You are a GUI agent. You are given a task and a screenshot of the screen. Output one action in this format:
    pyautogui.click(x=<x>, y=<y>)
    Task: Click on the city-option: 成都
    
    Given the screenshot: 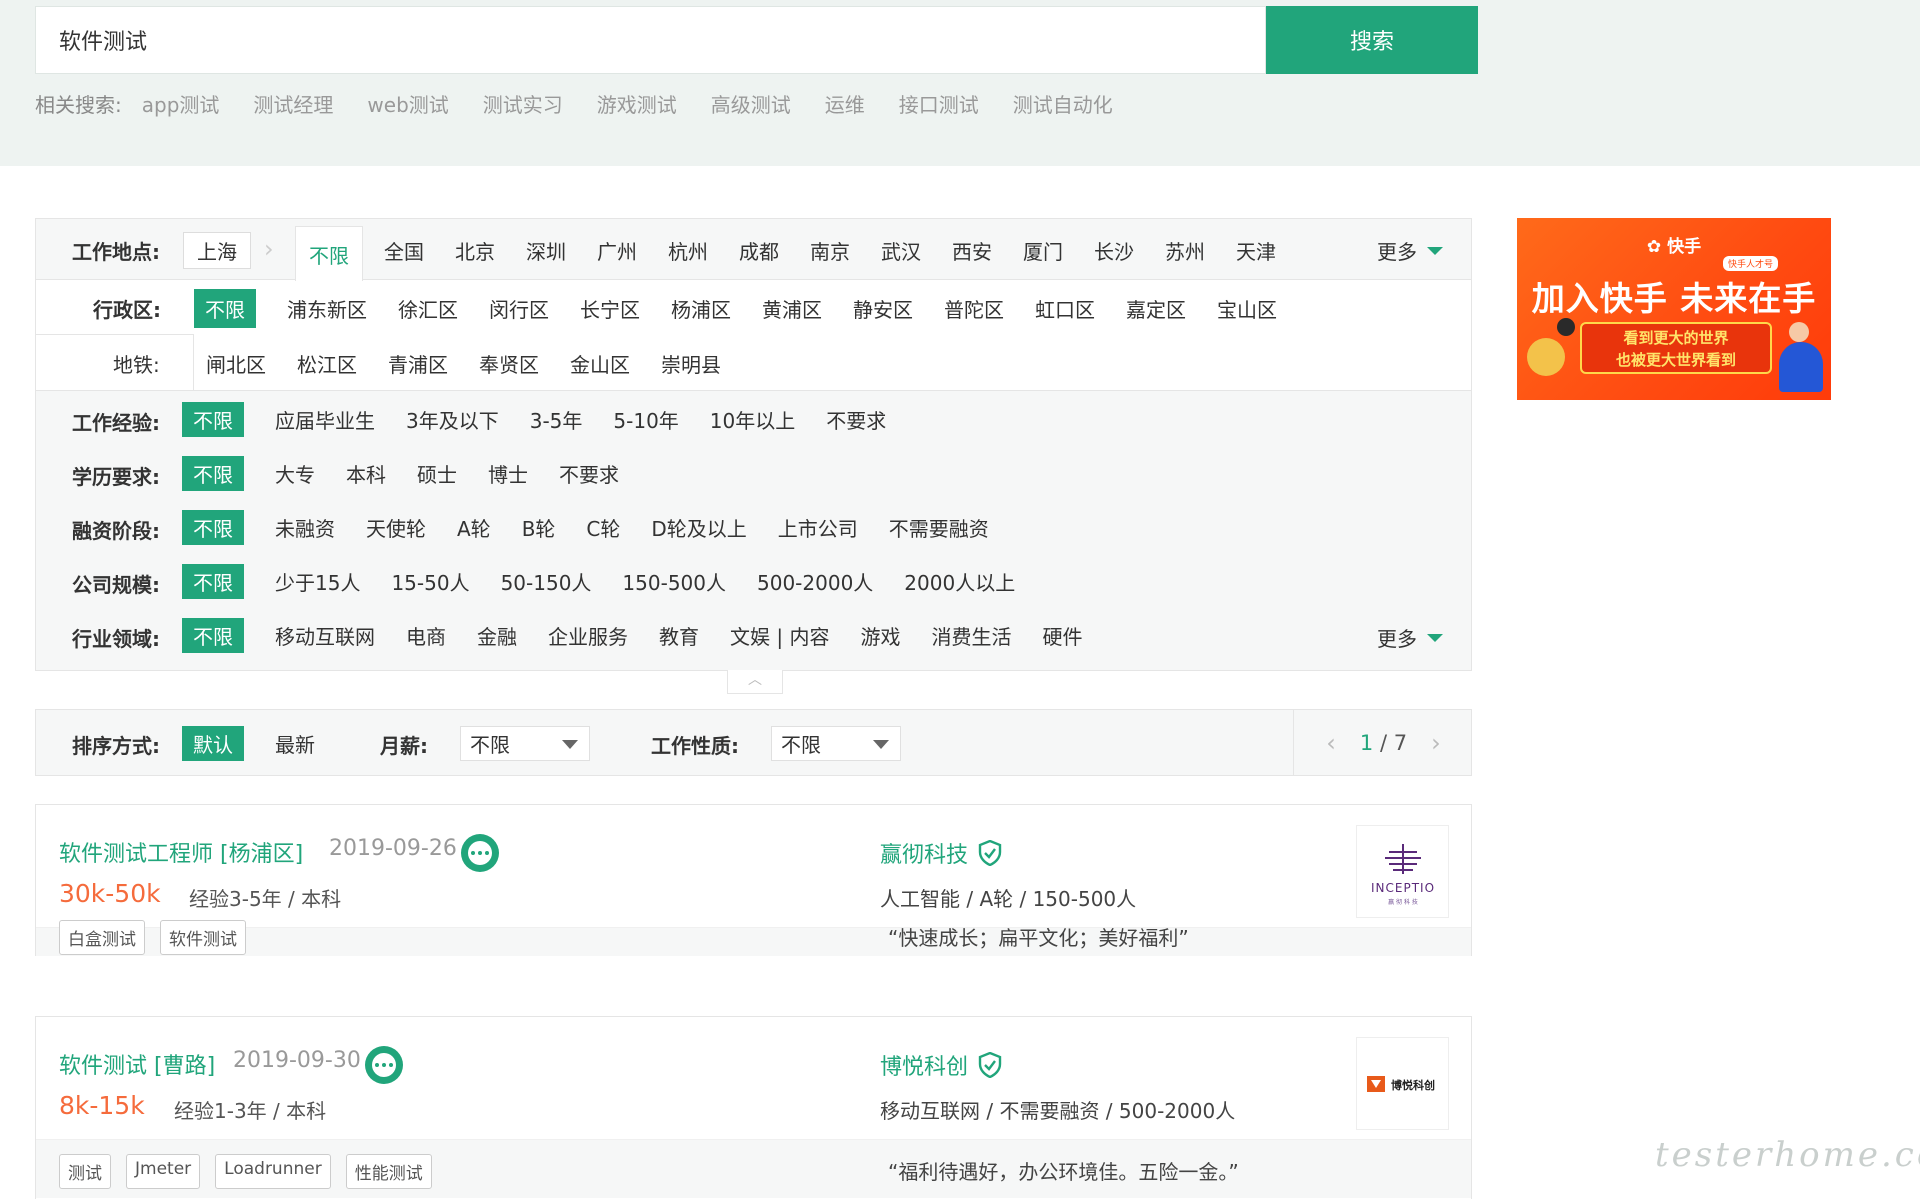 What is the action you would take?
    pyautogui.click(x=759, y=250)
    